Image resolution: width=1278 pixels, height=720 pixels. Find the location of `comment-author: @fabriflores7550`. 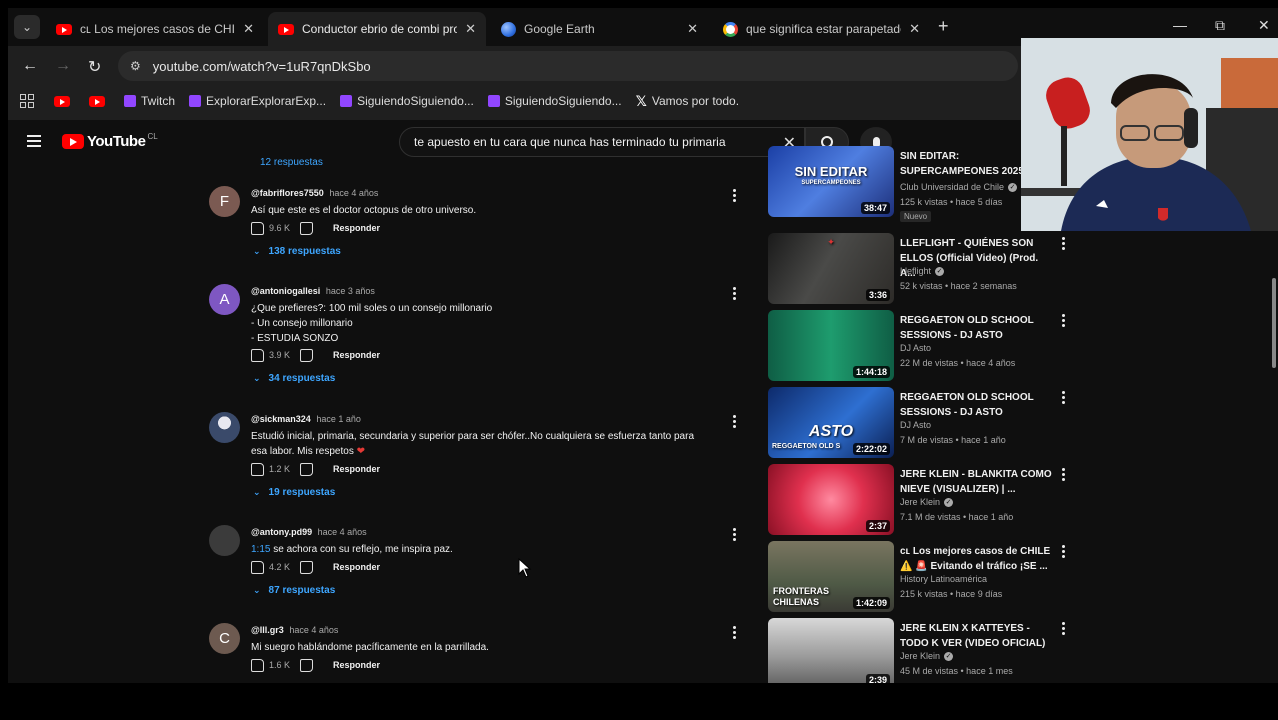

comment-author: @fabriflores7550 is located at coordinates (287, 193).